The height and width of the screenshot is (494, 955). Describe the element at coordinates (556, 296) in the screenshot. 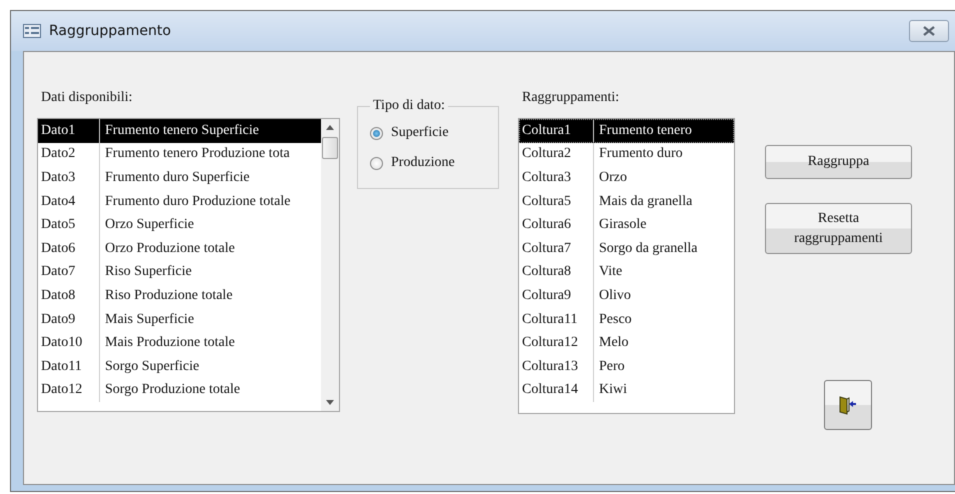

I see `code-cell: Coltura9` at that location.